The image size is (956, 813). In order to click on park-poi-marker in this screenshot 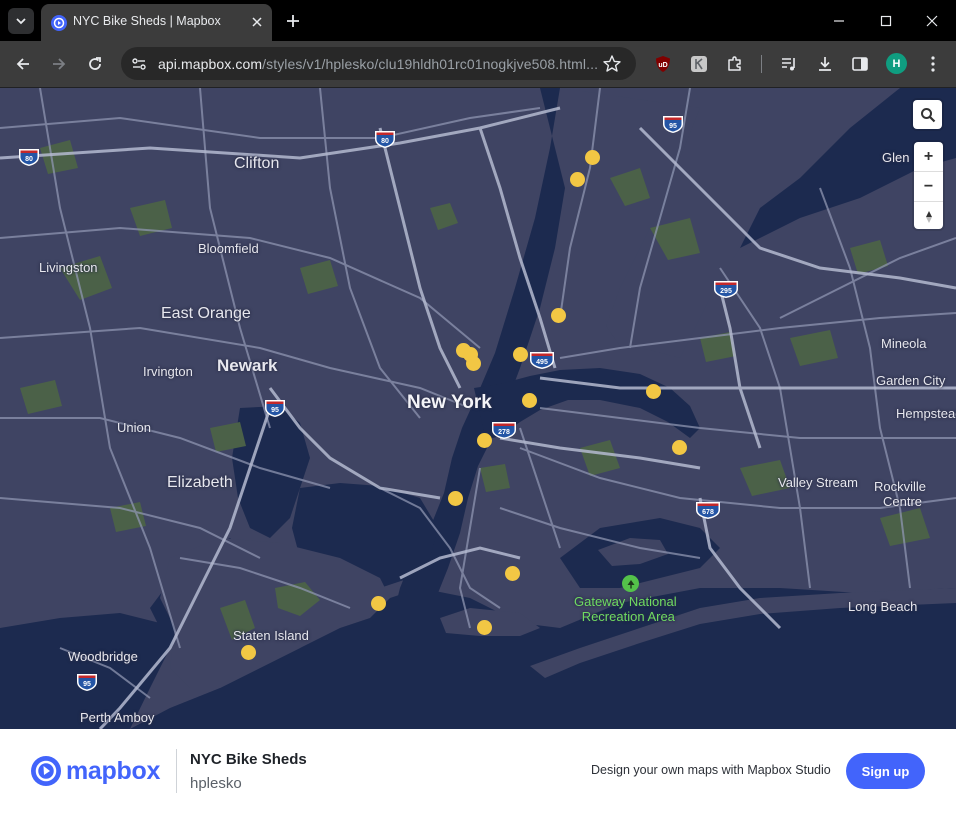, I will do `click(630, 583)`.